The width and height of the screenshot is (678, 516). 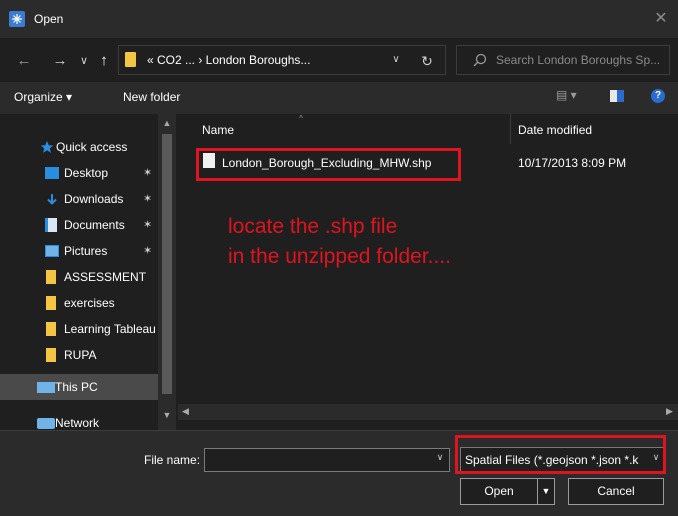 I want to click on sidebar-item-learning-tableau: Learning Tableau, so click(x=87, y=329).